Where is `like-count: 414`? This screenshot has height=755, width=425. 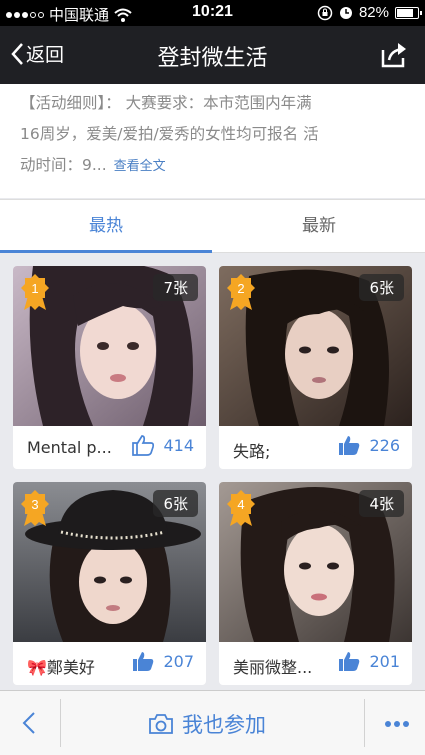 like-count: 414 is located at coordinates (178, 445).